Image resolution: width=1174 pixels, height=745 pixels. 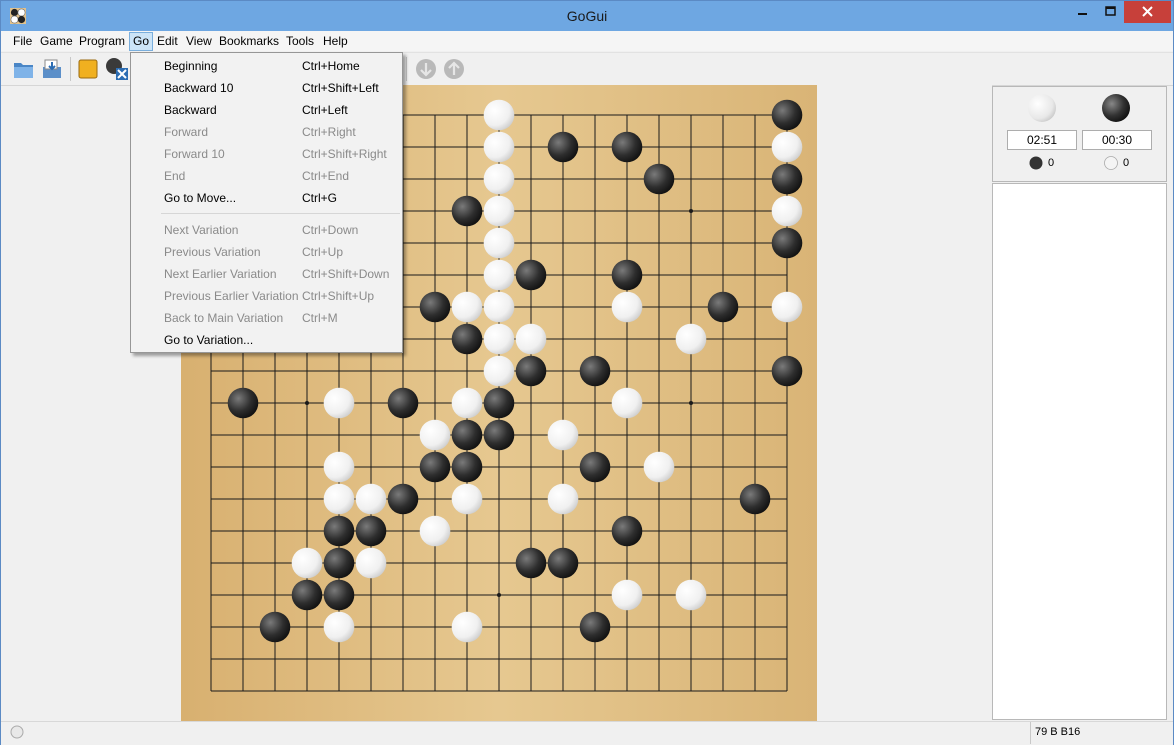 I want to click on menu-view: View, so click(x=199, y=41).